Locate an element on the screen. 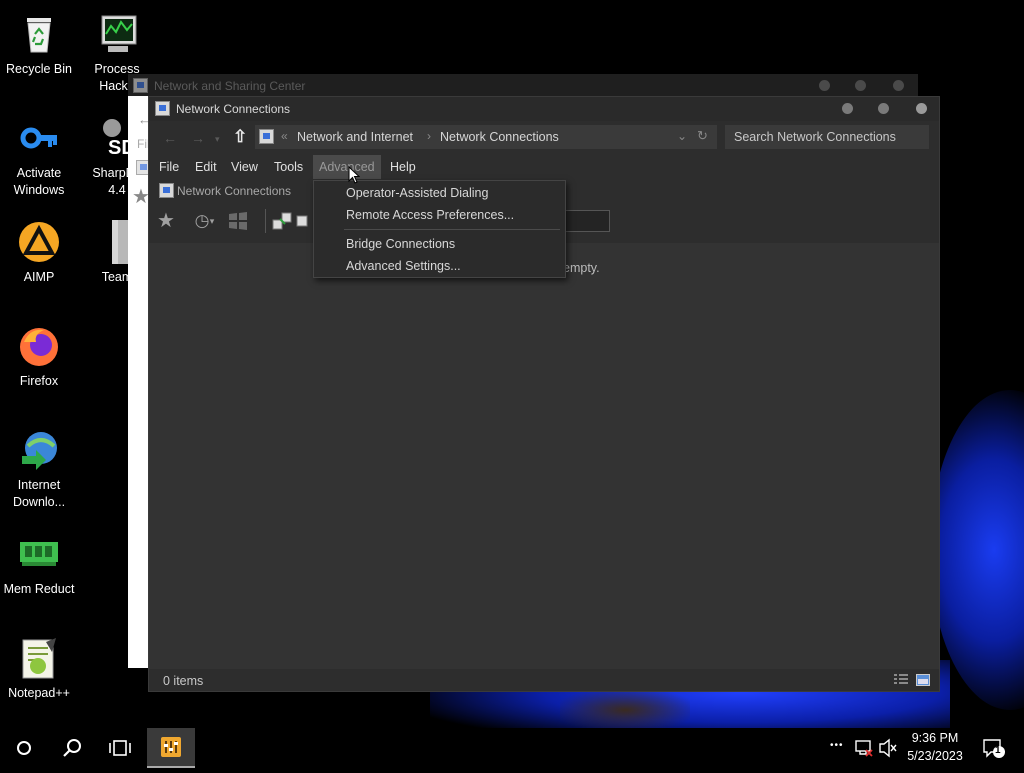 This screenshot has width=1024, height=773. menu-tools: Tools is located at coordinates (288, 167).